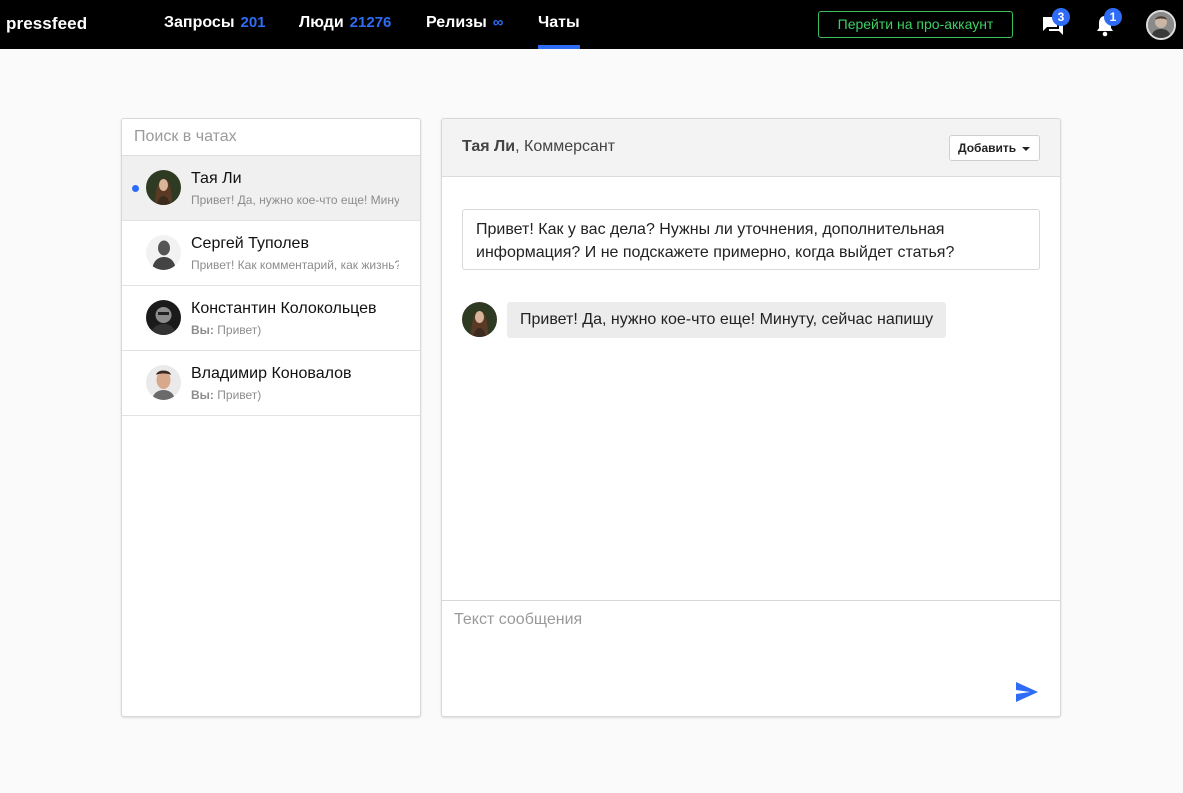  I want to click on nav-requests: Запросы 201, so click(215, 23).